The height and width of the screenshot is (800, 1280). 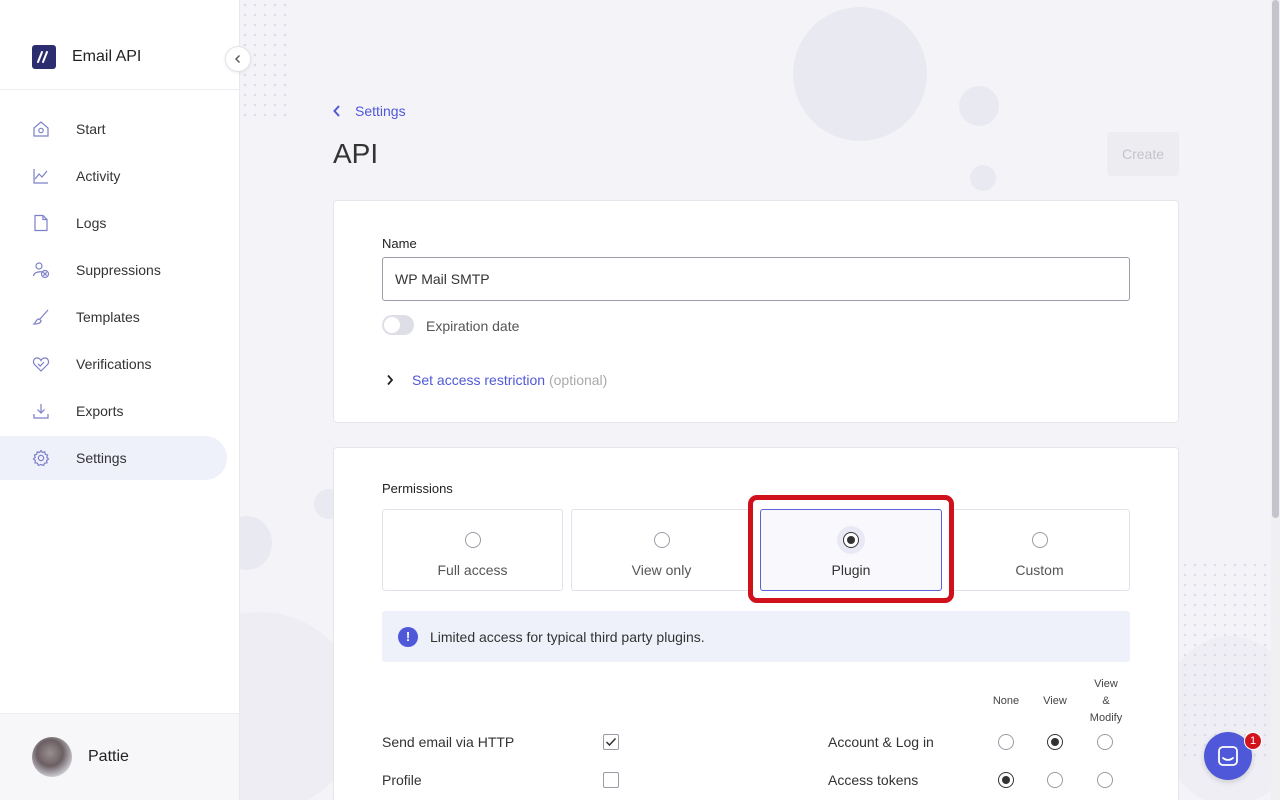 I want to click on toggle-knob, so click(x=392, y=325).